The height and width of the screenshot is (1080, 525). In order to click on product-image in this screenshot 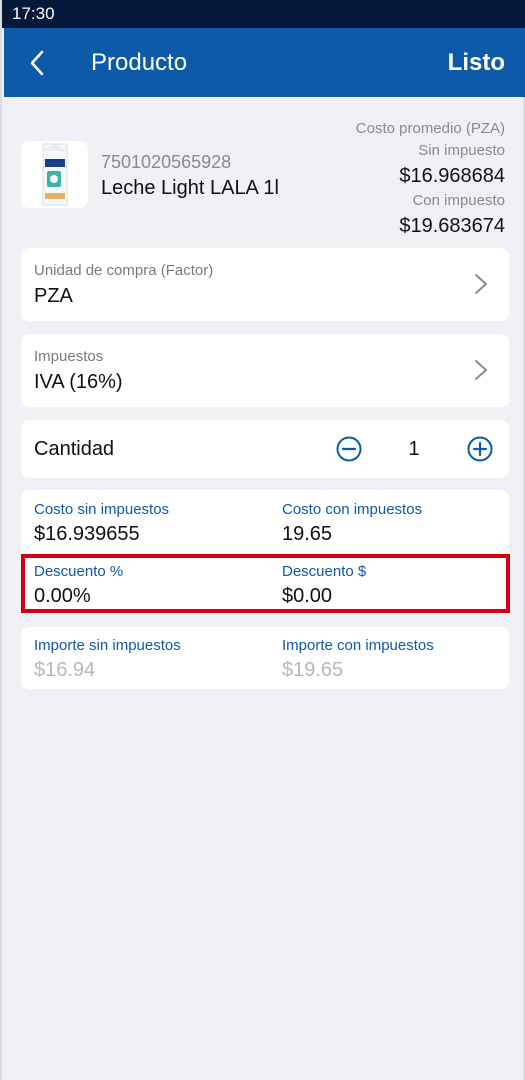, I will do `click(54, 174)`.